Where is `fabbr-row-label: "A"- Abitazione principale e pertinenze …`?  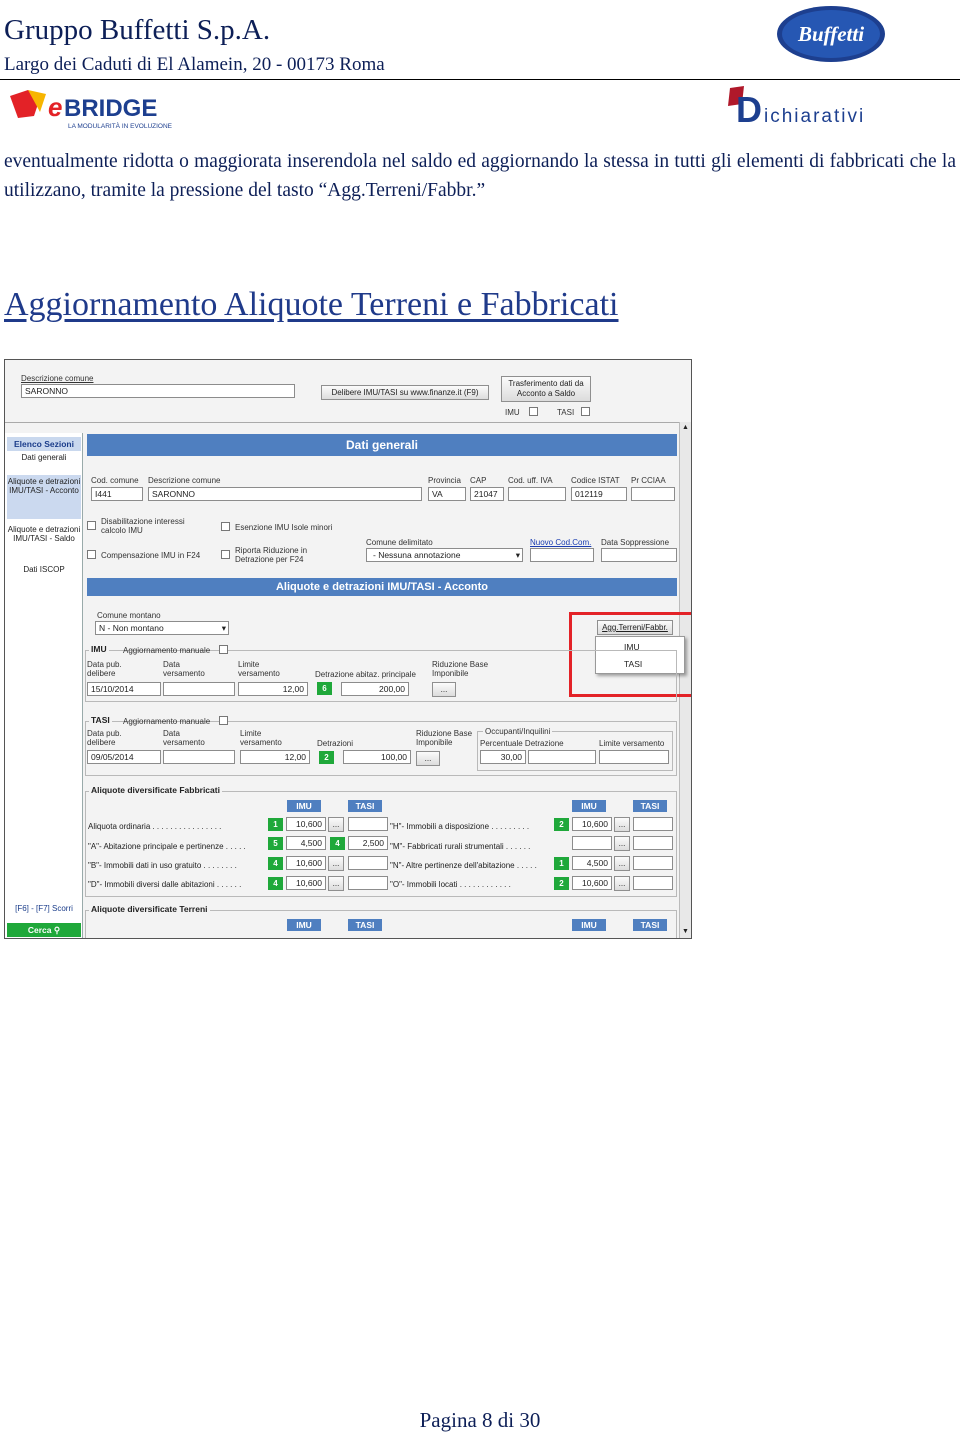 fabbr-row-label: "A"- Abitazione principale e pertinenze … is located at coordinates (167, 846).